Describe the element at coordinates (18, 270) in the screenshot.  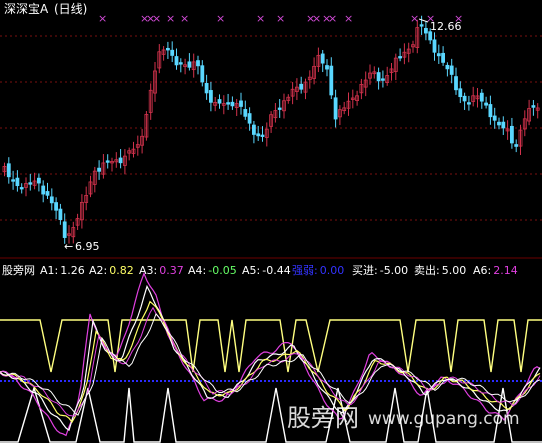
I see `indicator-name: 股旁网` at that location.